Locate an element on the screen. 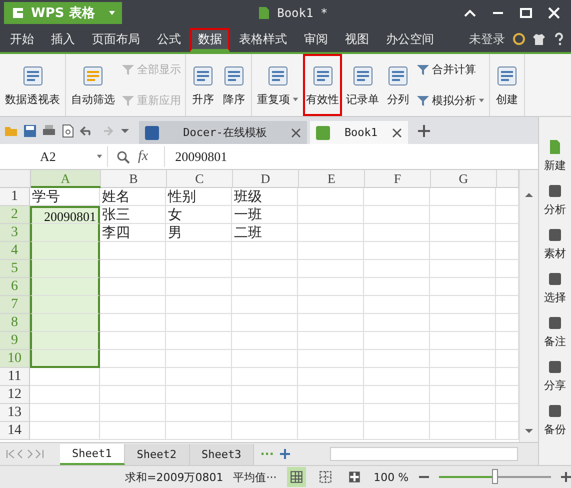 This screenshot has width=571, height=488. row-header: 12 is located at coordinates (15, 395).